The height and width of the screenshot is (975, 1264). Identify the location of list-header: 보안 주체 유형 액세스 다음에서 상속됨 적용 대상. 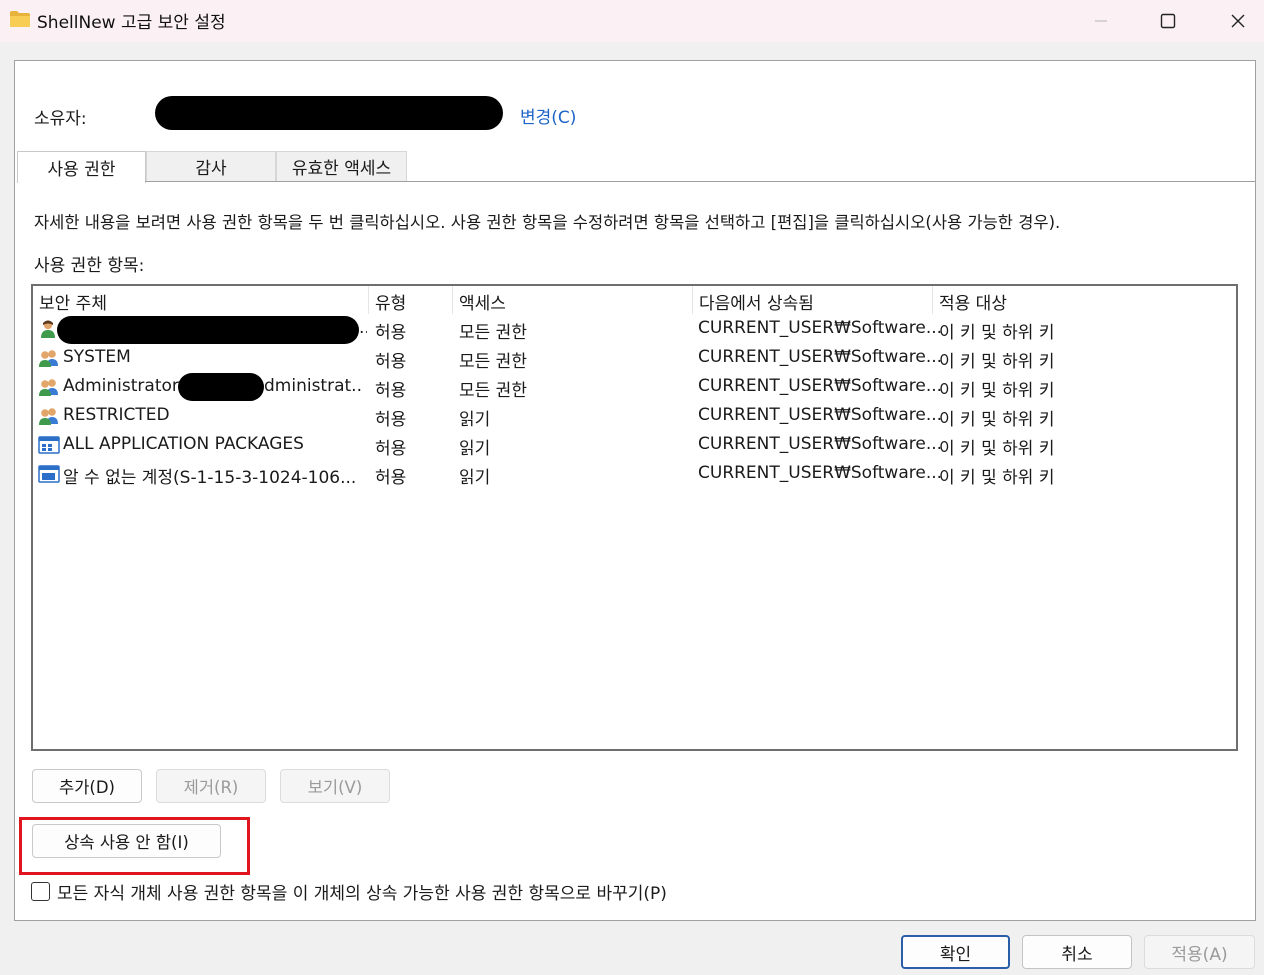
(634, 300).